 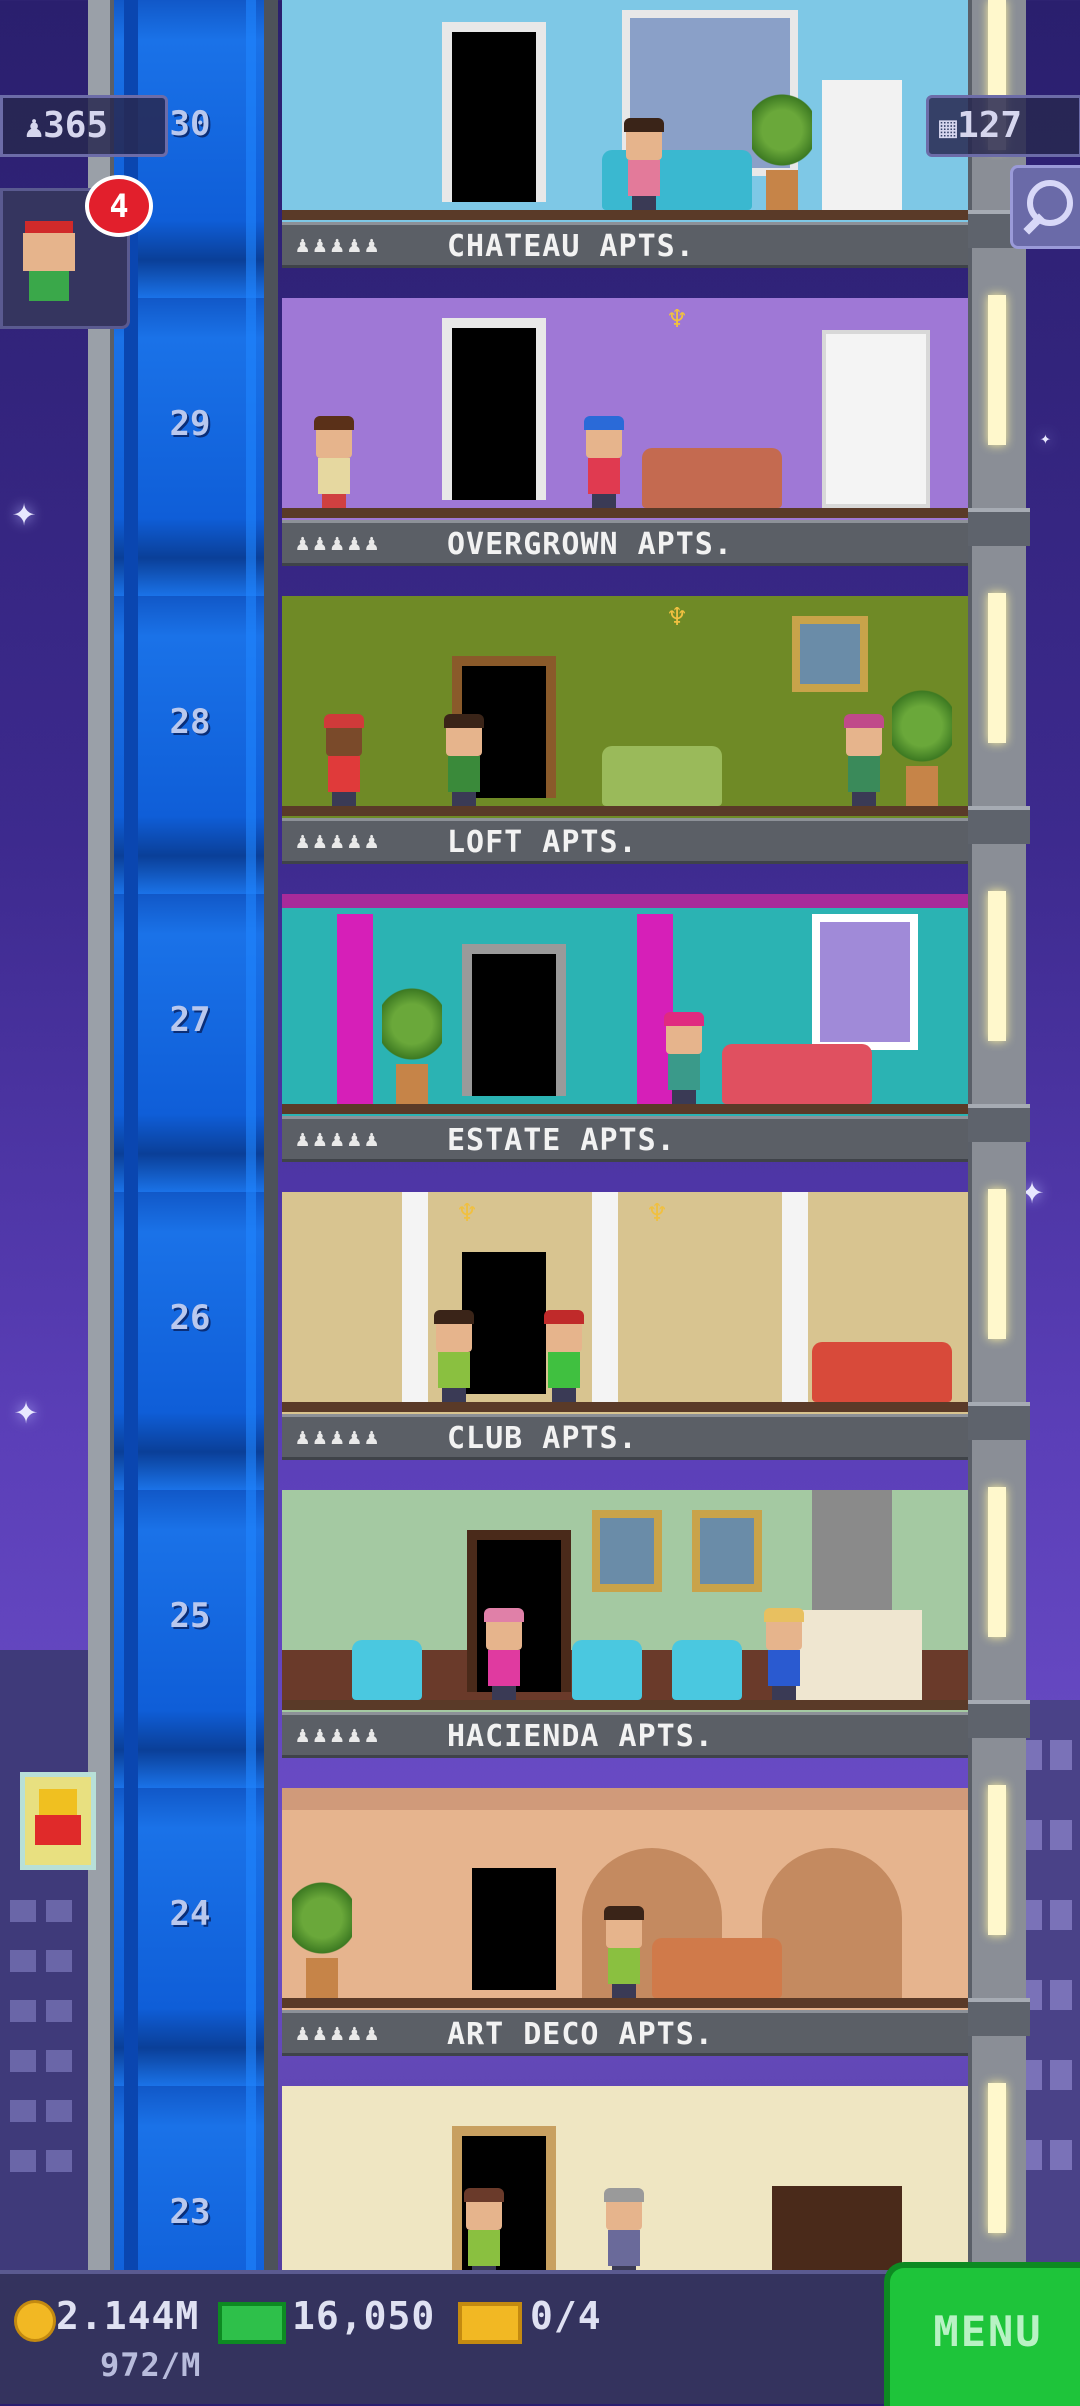 What do you see at coordinates (990, 125) in the screenshot?
I see `floor-count-value: 127` at bounding box center [990, 125].